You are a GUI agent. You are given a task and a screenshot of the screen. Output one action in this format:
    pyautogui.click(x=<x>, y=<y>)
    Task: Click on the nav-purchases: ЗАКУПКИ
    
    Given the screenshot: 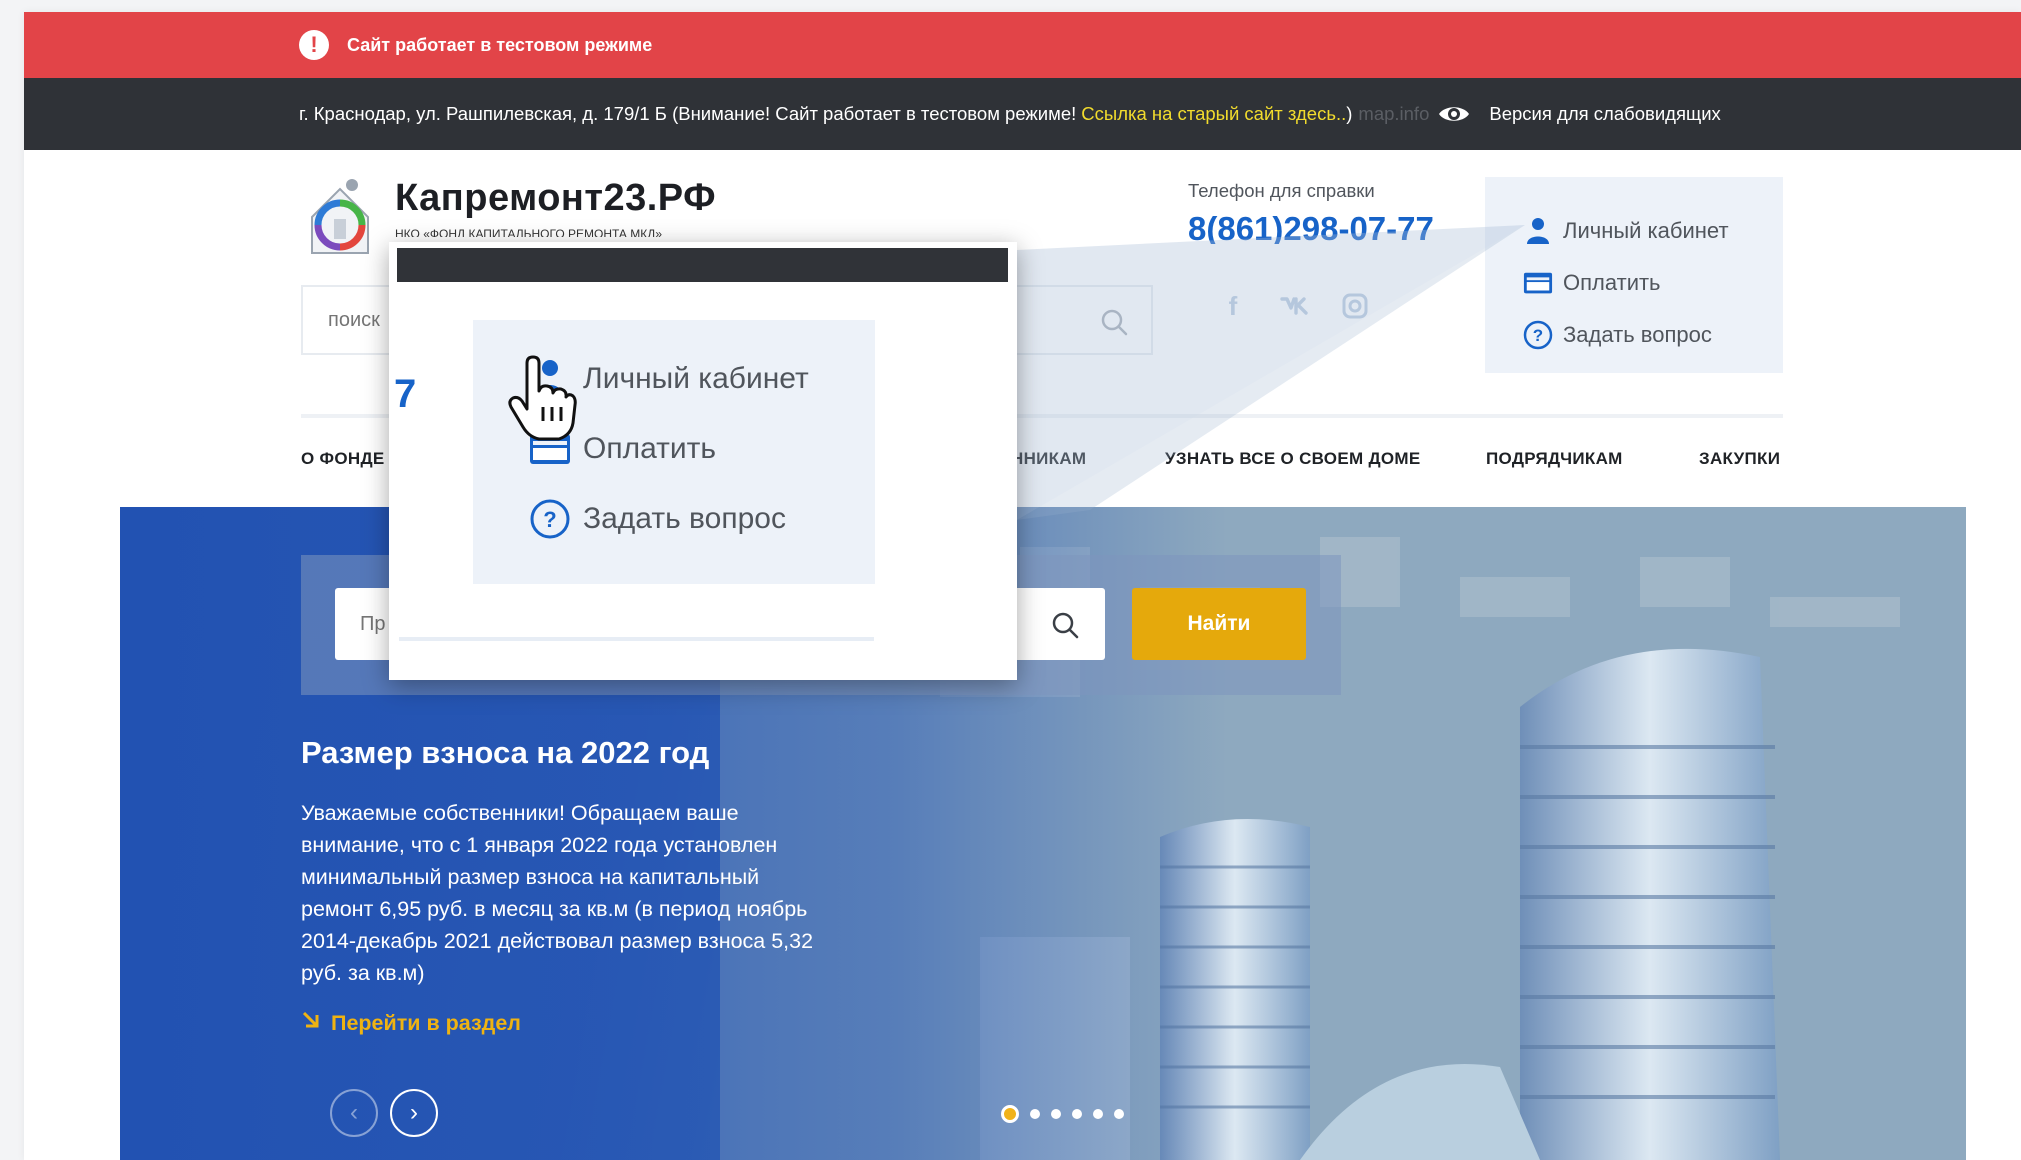 What is the action you would take?
    pyautogui.click(x=1739, y=459)
    